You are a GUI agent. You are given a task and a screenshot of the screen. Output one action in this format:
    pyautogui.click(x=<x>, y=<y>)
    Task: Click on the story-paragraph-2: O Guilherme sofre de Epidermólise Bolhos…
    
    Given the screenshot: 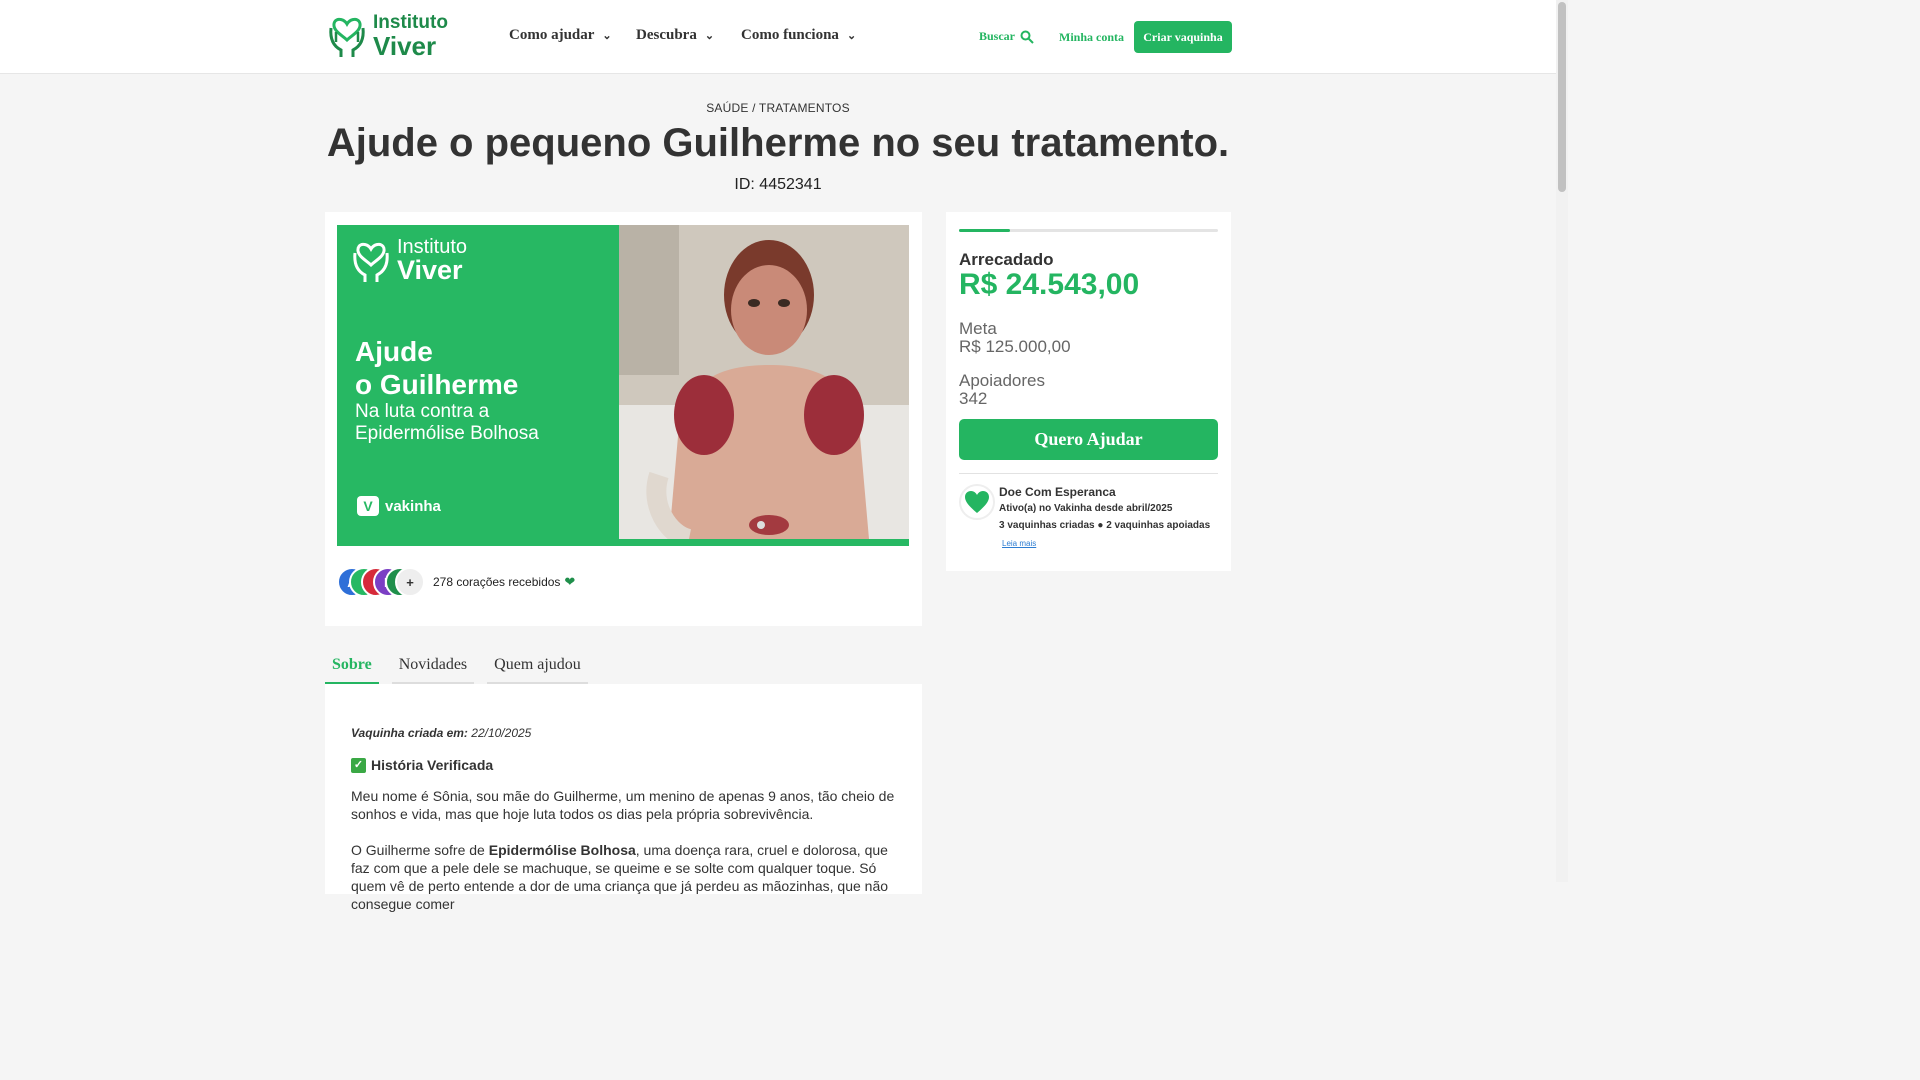 What is the action you would take?
    pyautogui.click(x=623, y=877)
    